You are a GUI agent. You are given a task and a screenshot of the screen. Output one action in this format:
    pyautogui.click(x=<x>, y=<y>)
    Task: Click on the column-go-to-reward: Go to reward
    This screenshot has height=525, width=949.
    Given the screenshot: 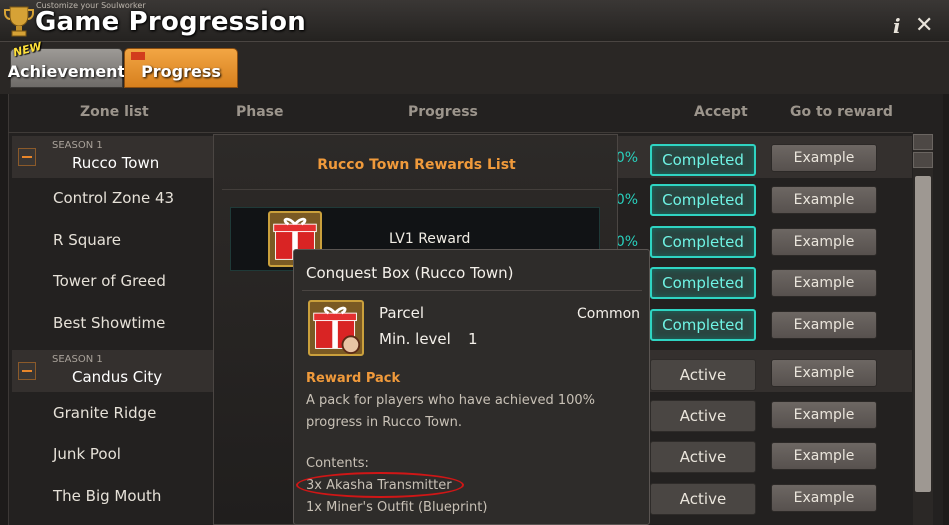 What is the action you would take?
    pyautogui.click(x=841, y=112)
    